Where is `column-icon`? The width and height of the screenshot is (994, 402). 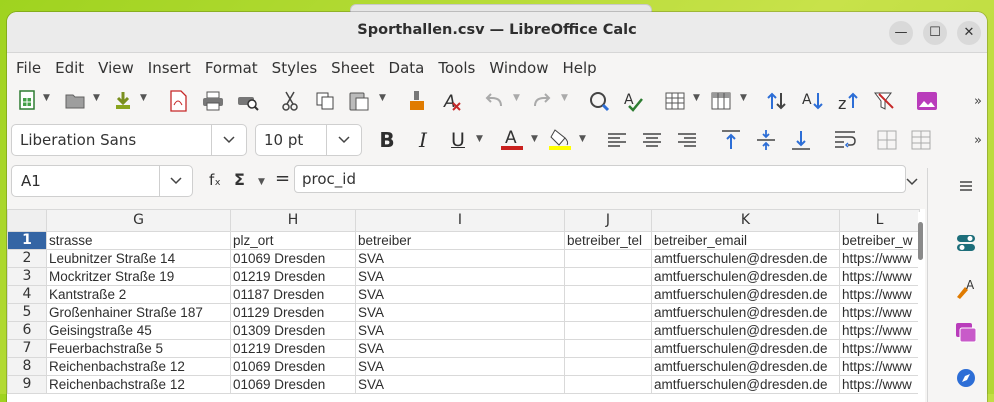
column-icon is located at coordinates (721, 101).